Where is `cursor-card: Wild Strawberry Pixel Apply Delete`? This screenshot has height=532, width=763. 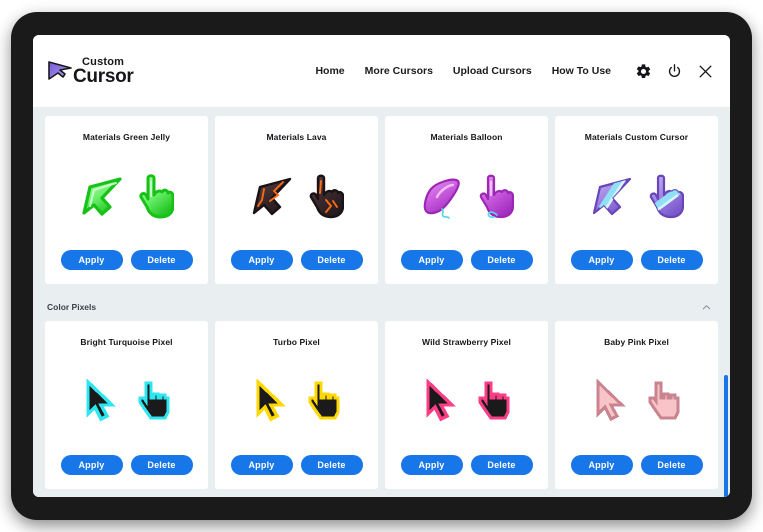 cursor-card: Wild Strawberry Pixel Apply Delete is located at coordinates (466, 405).